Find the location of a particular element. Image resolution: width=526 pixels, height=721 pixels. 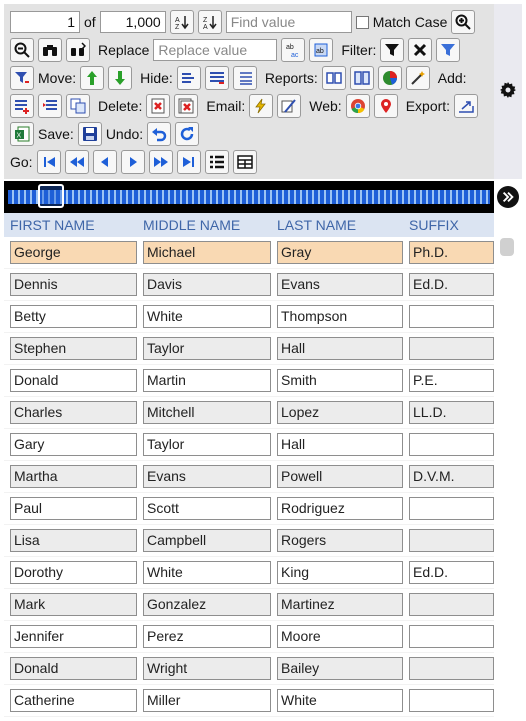

record-scrollbar is located at coordinates (249, 197).